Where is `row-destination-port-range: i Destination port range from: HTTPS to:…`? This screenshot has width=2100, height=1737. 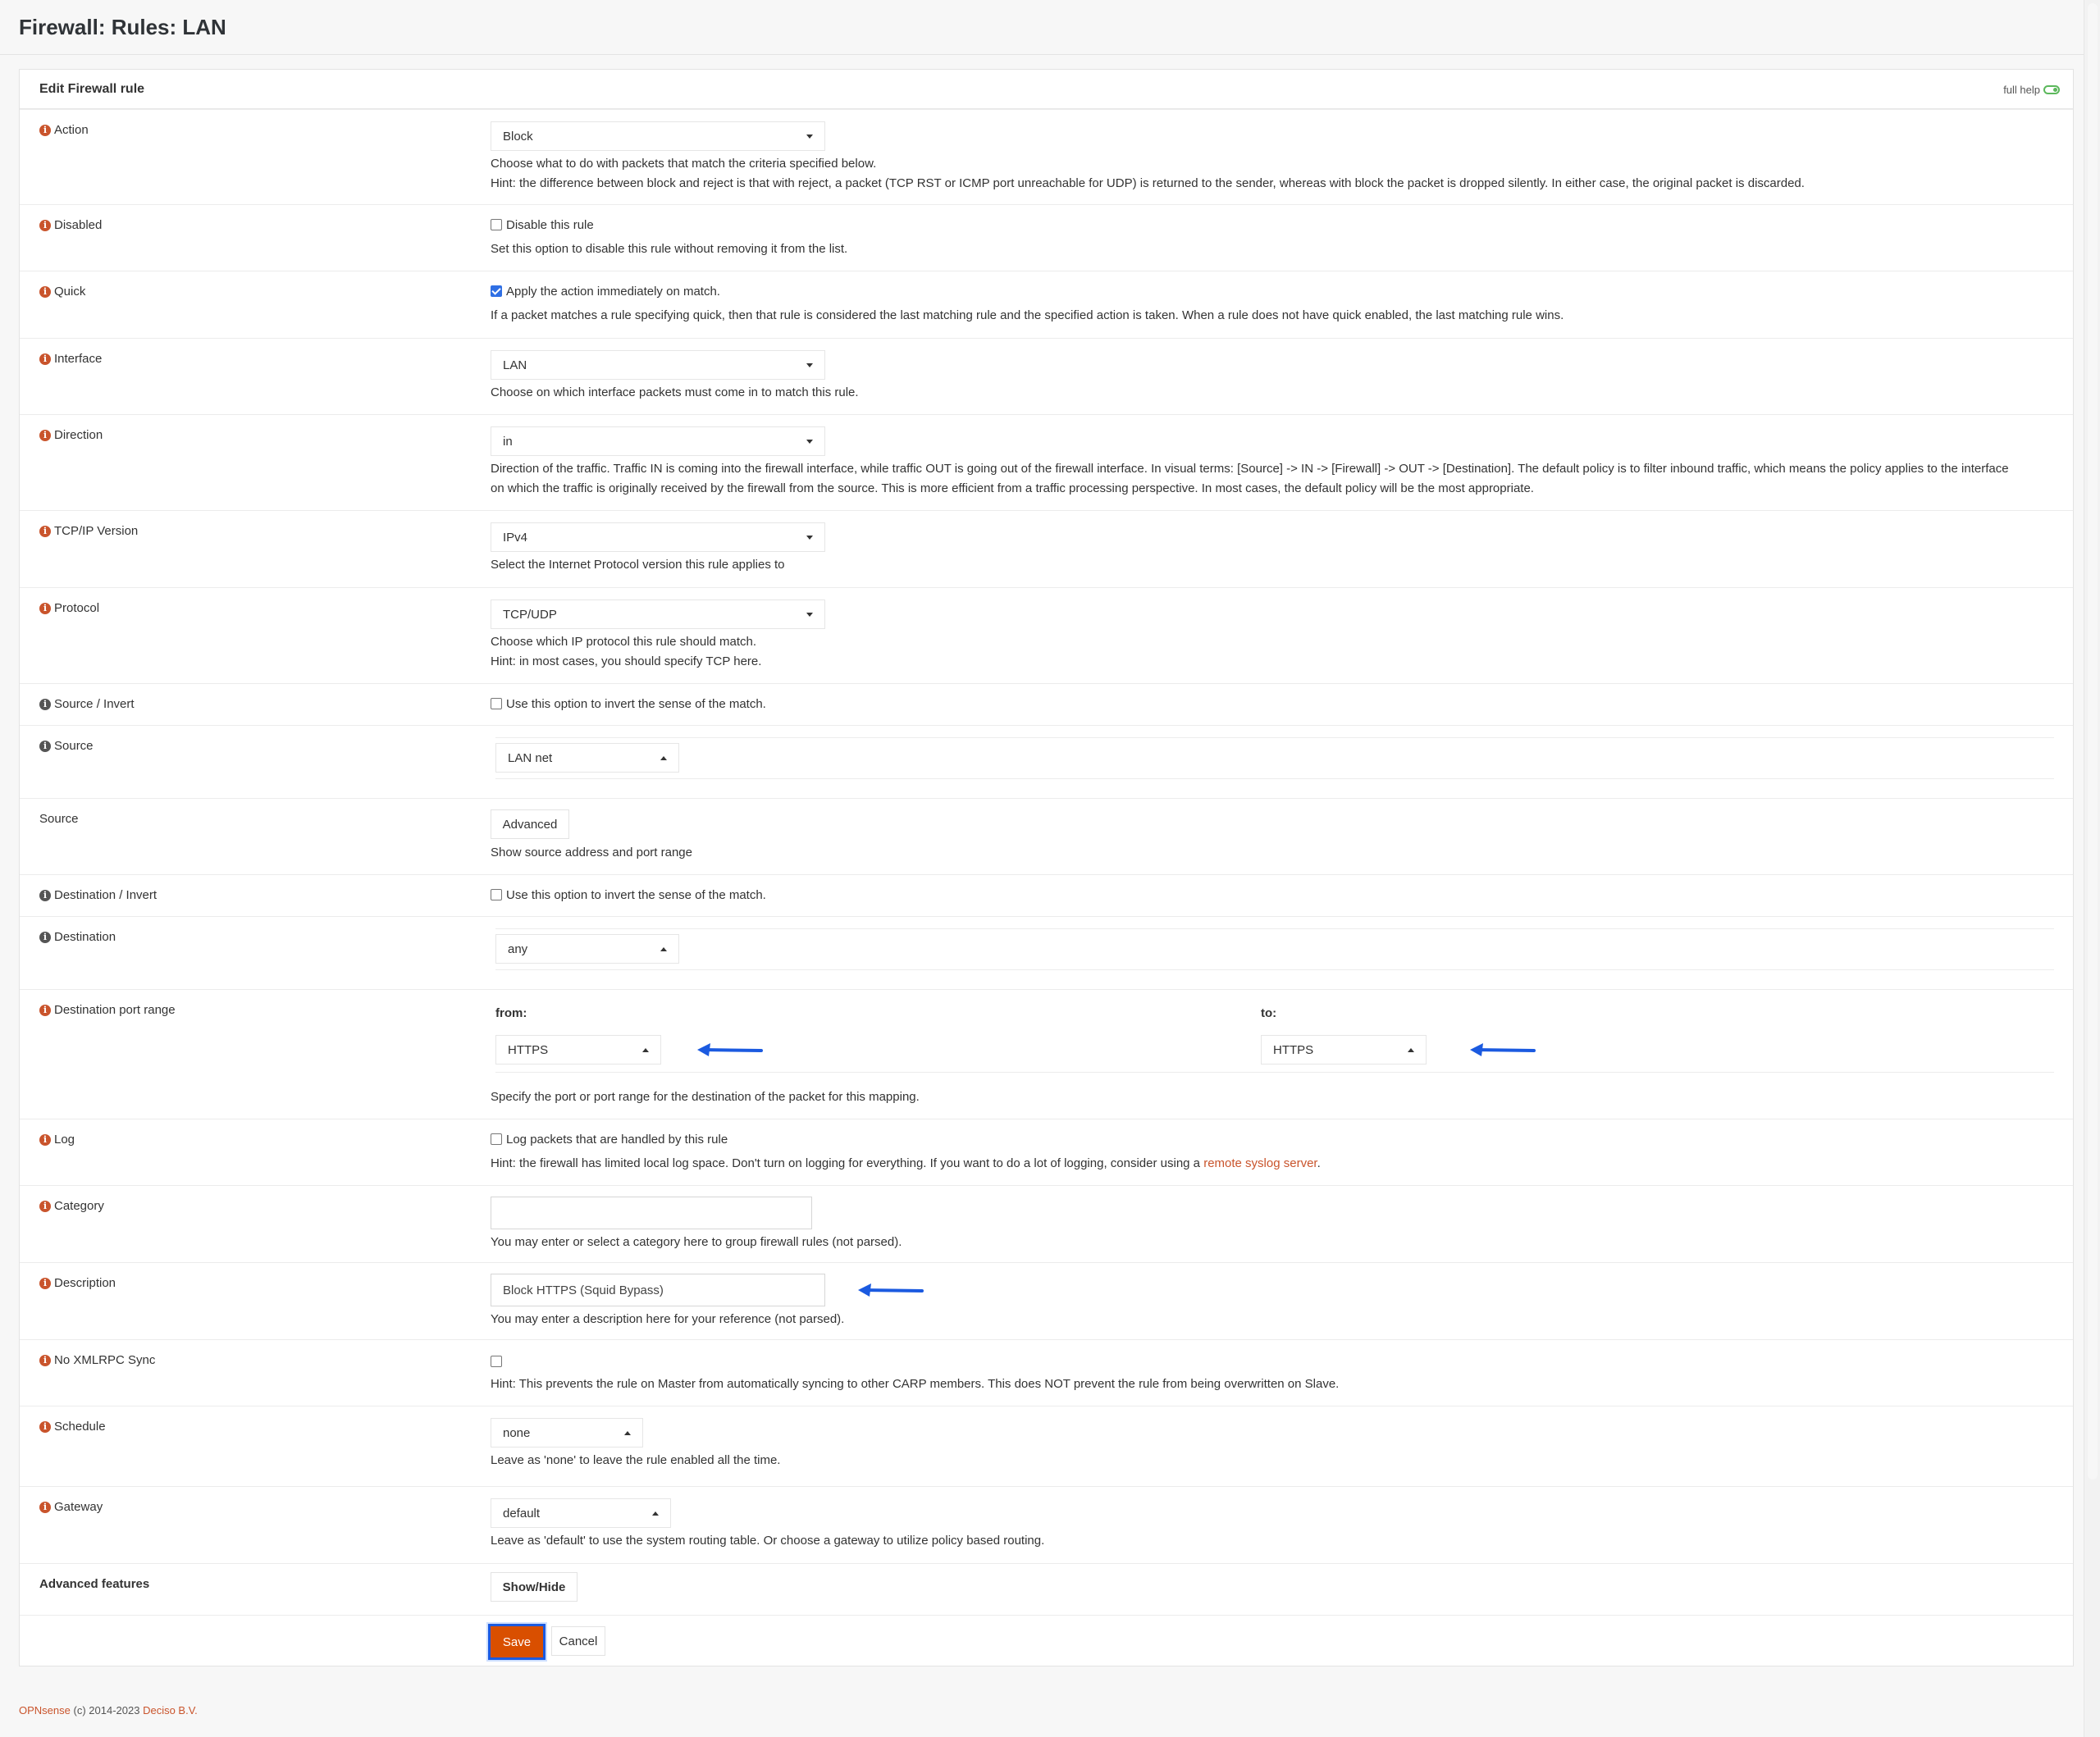
row-destination-port-range: i Destination port range from: HTTPS to:… is located at coordinates (1046, 1054).